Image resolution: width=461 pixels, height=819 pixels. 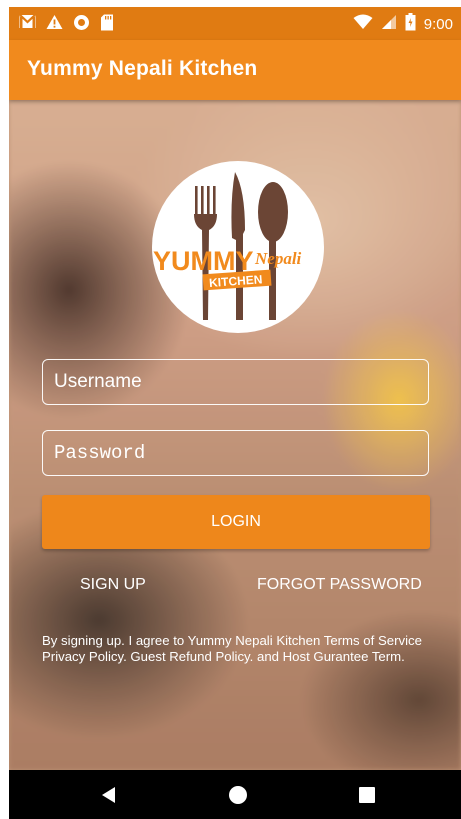 I want to click on status-bar: 9:00, so click(x=235, y=23).